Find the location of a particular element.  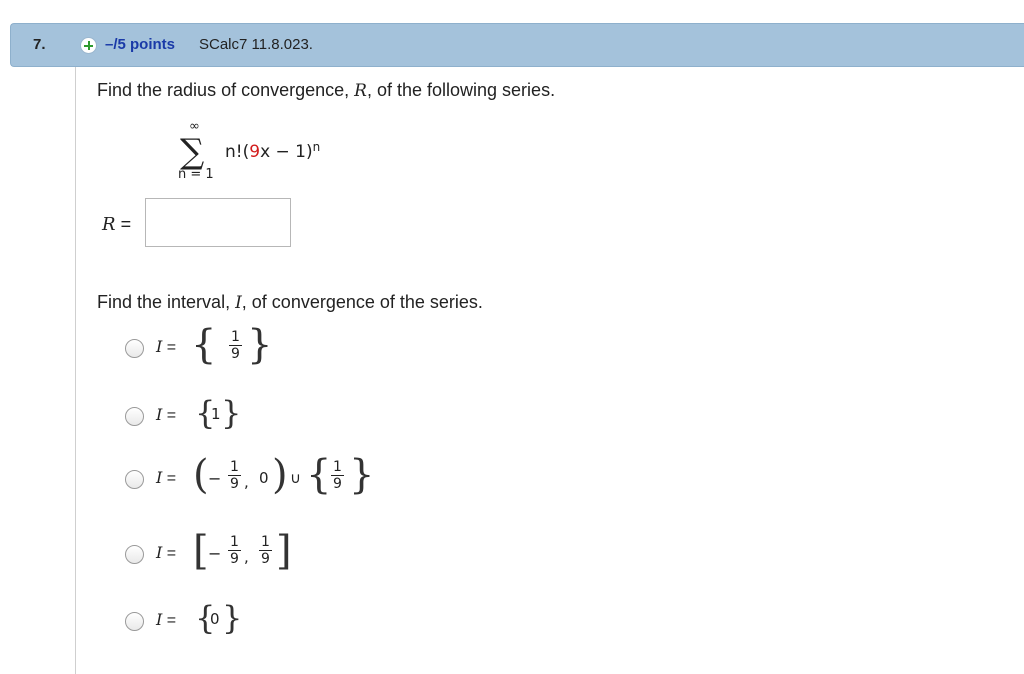

expand-plus-icon is located at coordinates (88, 45).